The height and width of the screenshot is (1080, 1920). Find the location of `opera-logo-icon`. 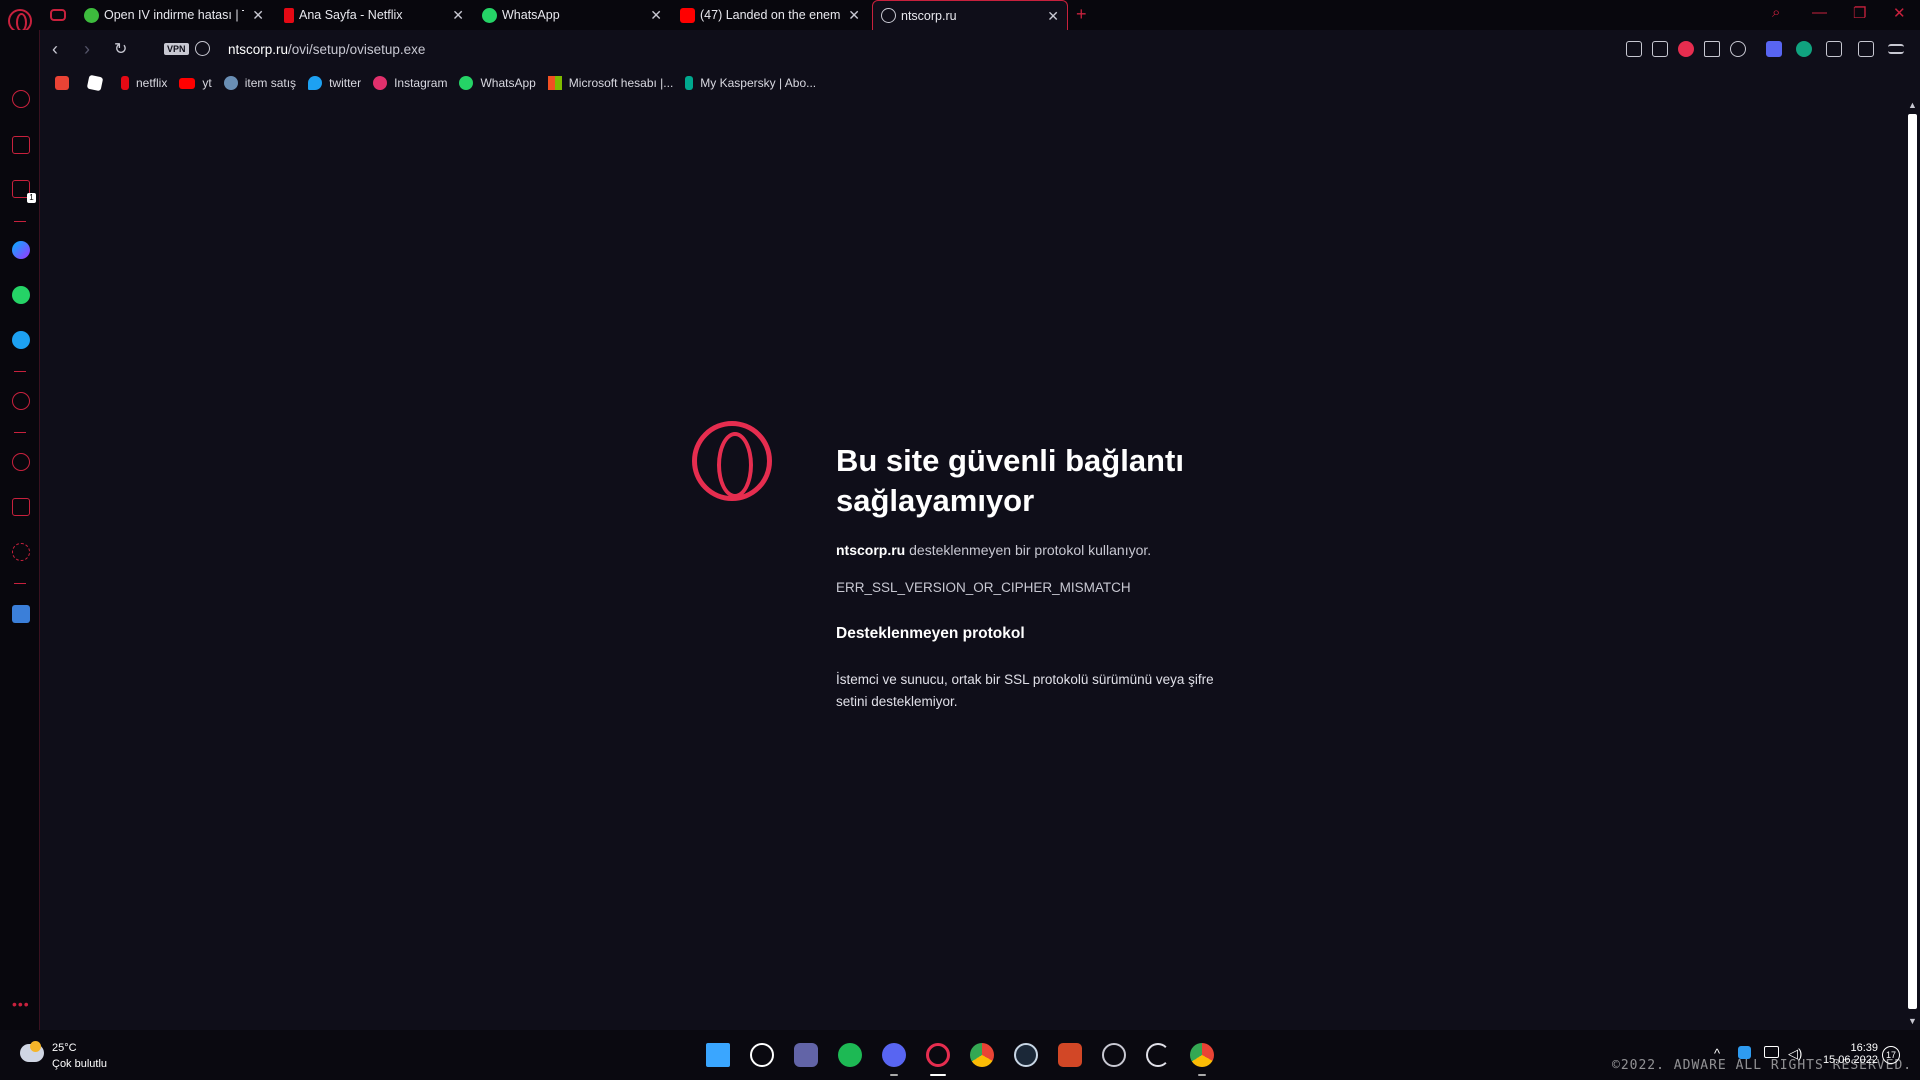

opera-logo-icon is located at coordinates (732, 461).